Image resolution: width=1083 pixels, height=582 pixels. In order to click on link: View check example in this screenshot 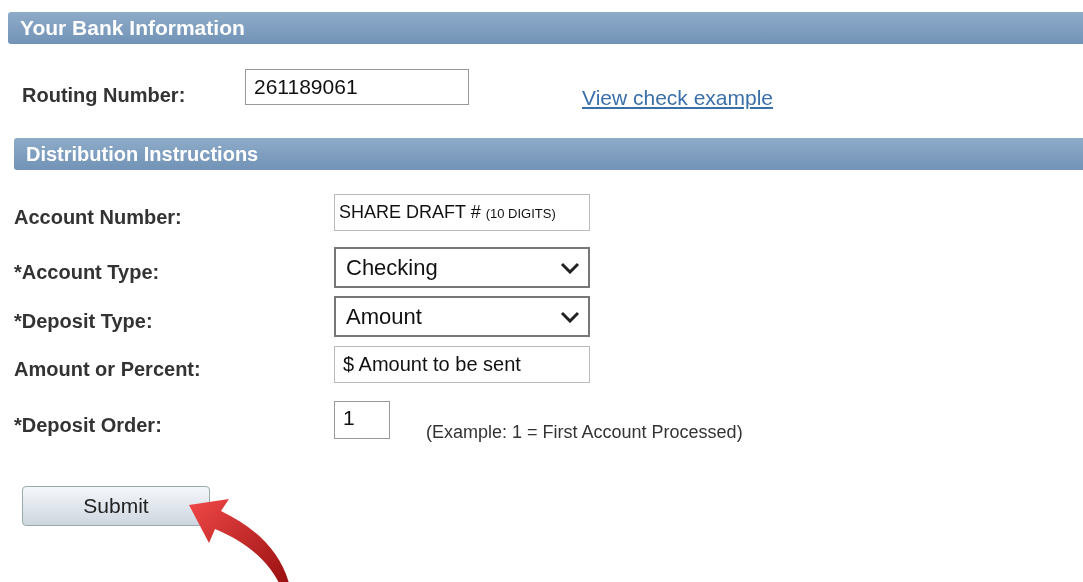, I will do `click(678, 98)`.